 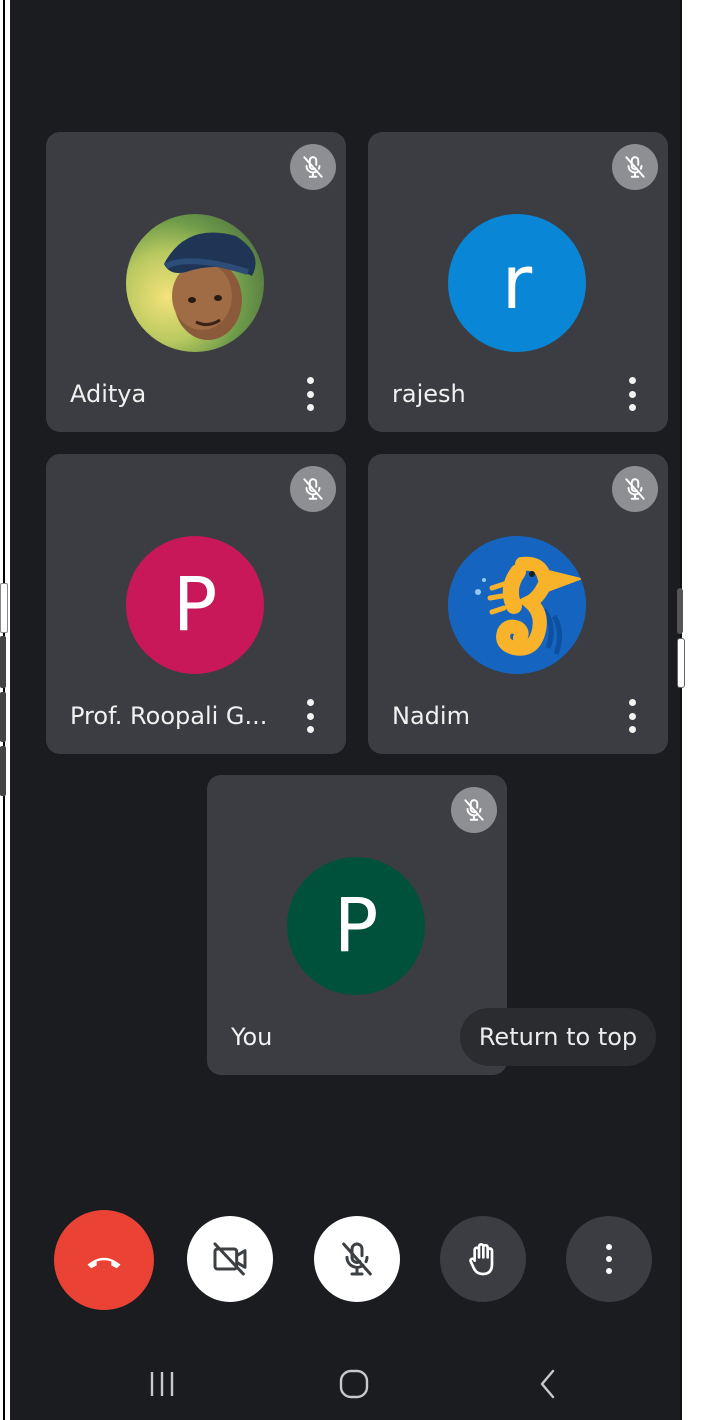 I want to click on videocam-off-icon, so click(x=230, y=1259).